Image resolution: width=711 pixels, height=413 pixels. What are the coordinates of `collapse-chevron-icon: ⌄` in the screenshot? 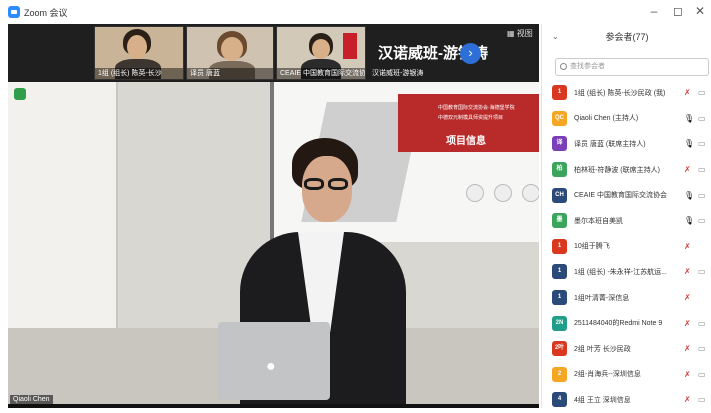 It's located at (555, 37).